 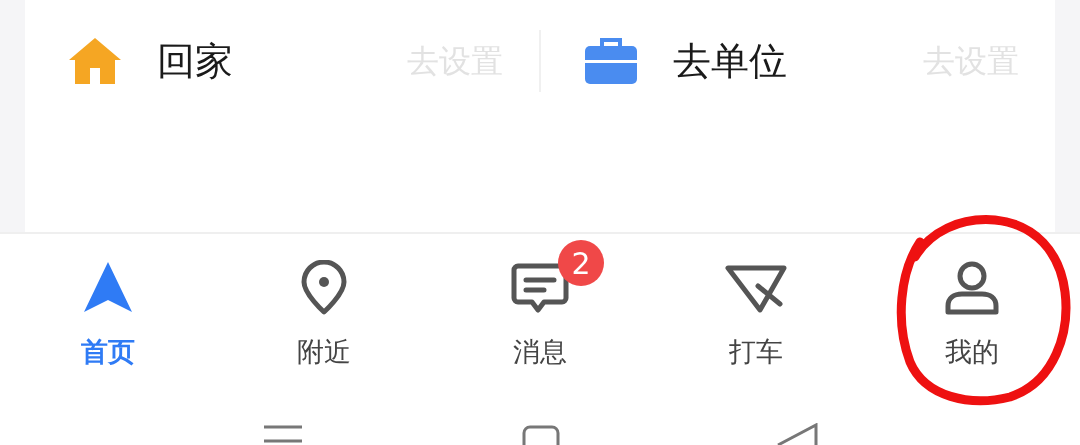 I want to click on briefcase-icon, so click(x=611, y=61).